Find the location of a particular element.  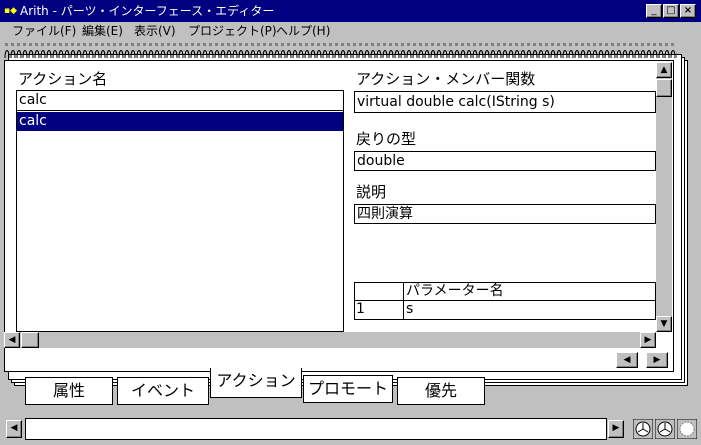

menu-edit: 編集(E) is located at coordinates (102, 31).